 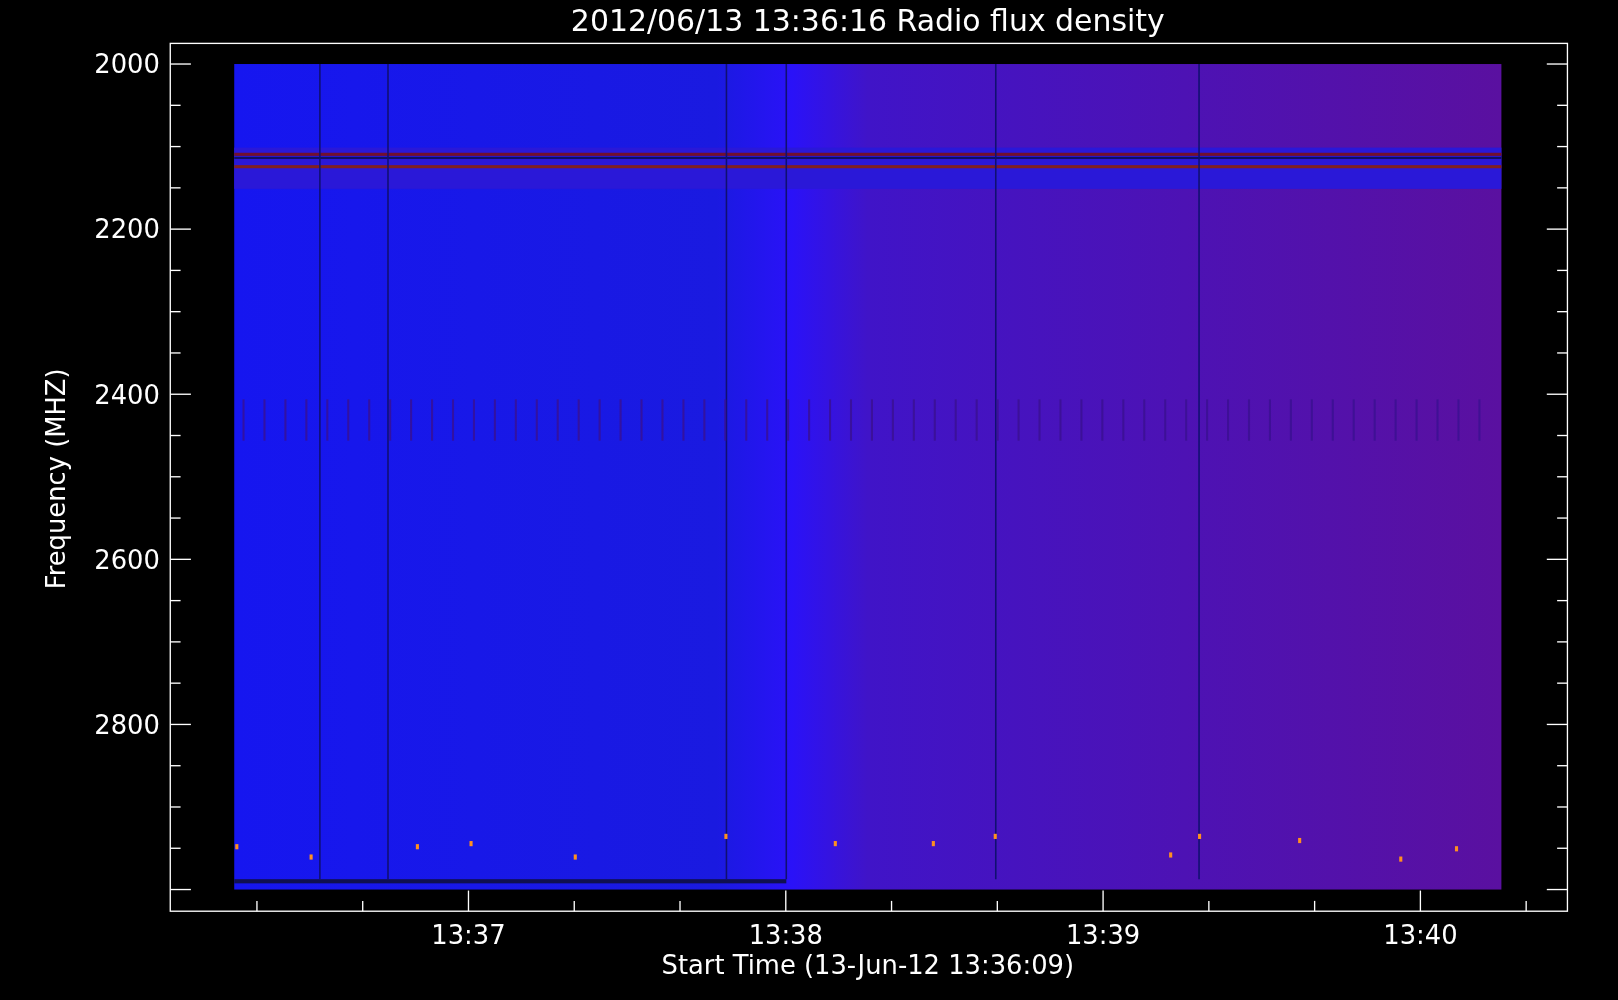 I want to click on x-tick-label: 13:38, so click(x=785, y=935).